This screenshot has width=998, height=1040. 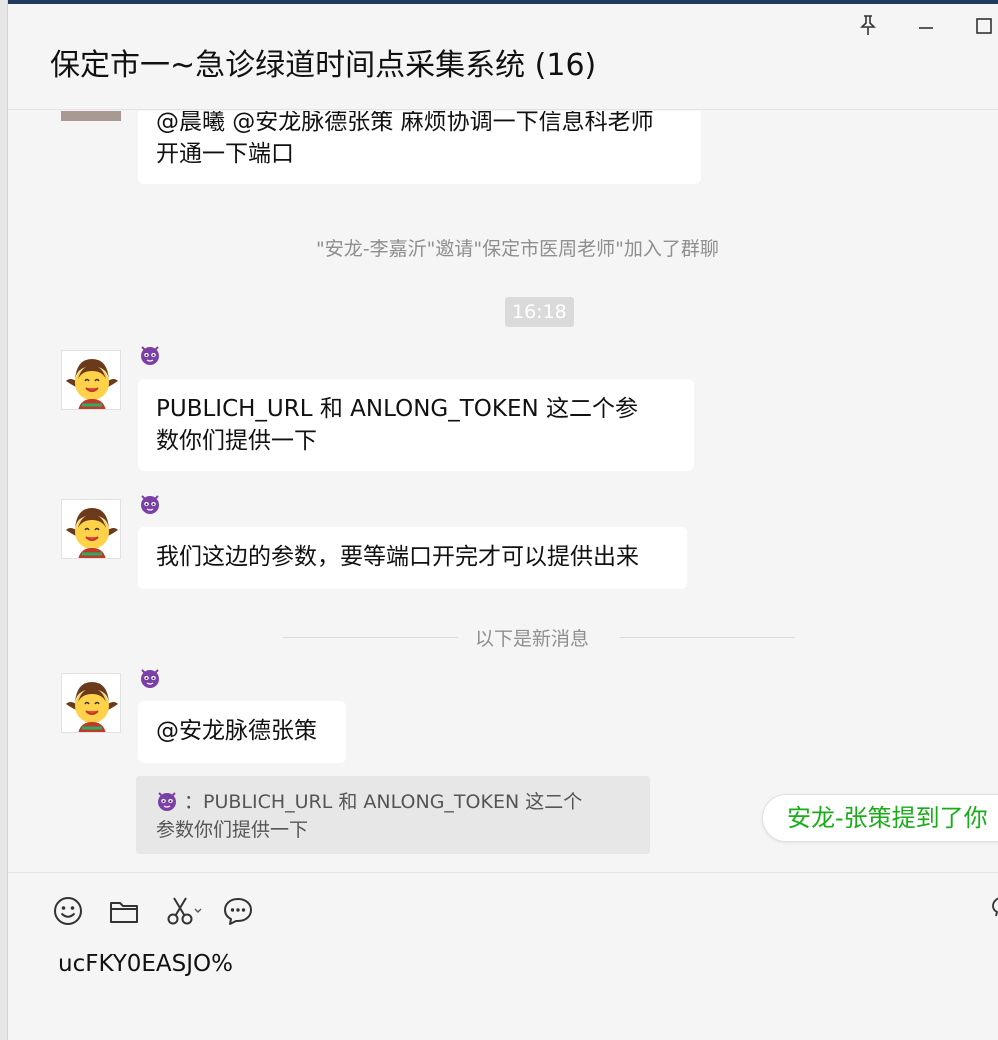 What do you see at coordinates (69, 912) in the screenshot?
I see `emoji-icon` at bounding box center [69, 912].